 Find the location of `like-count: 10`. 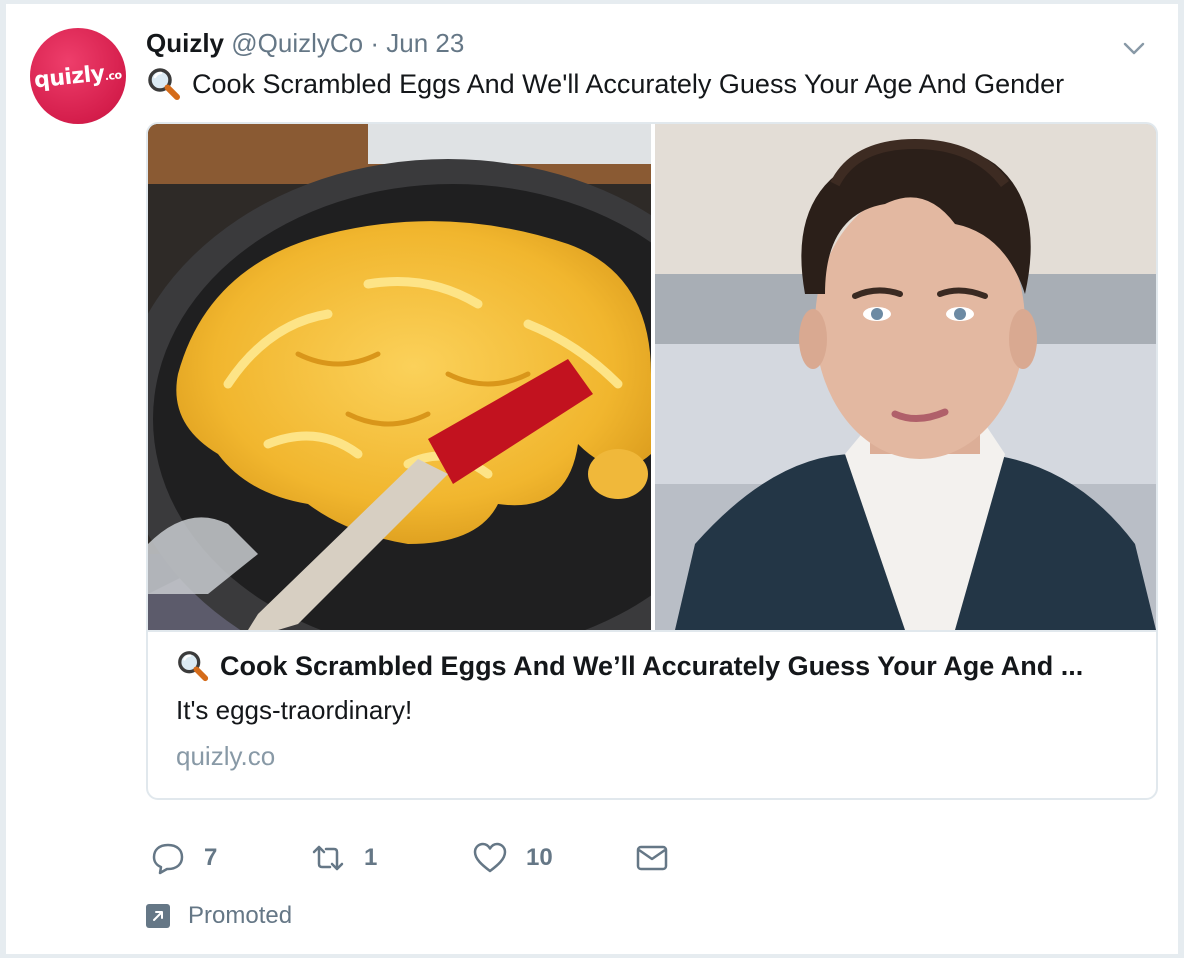

like-count: 10 is located at coordinates (539, 857).